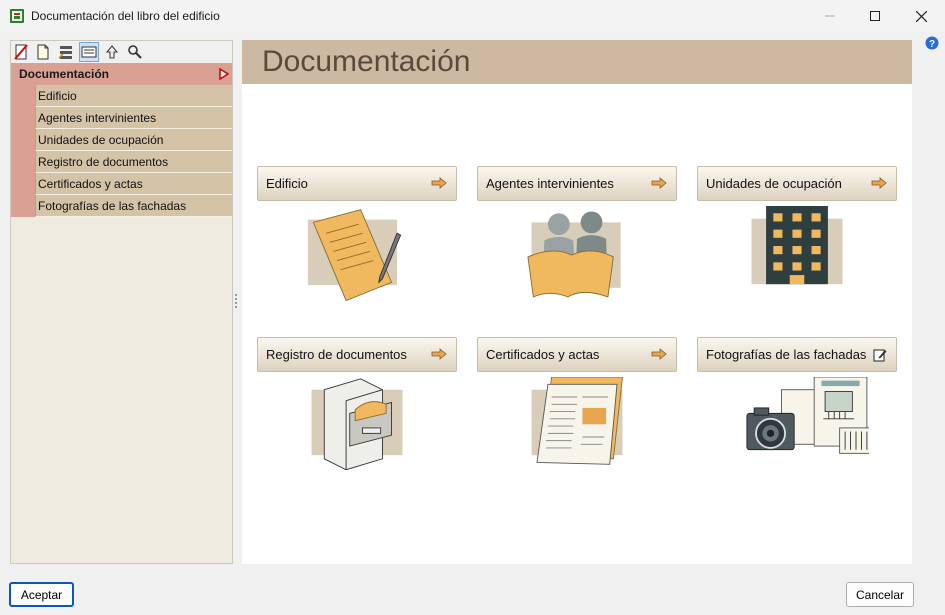 The height and width of the screenshot is (615, 945). Describe the element at coordinates (236, 301) in the screenshot. I see `panel-splitter` at that location.